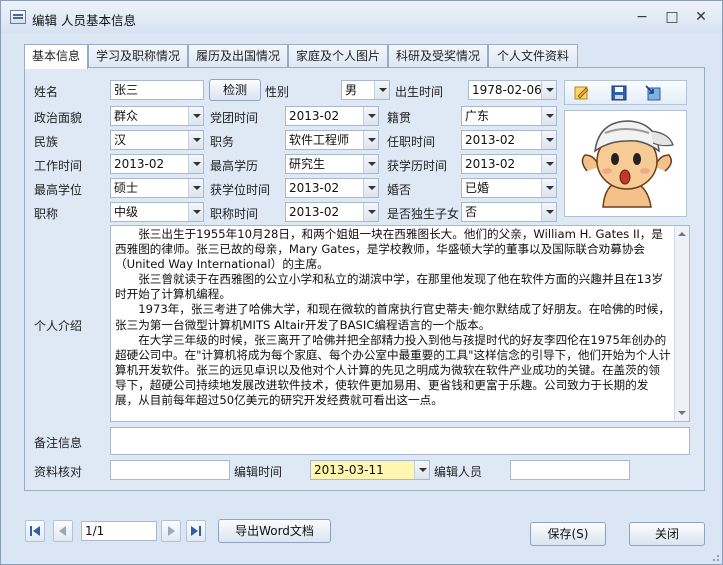 The height and width of the screenshot is (565, 723). Describe the element at coordinates (568, 534) in the screenshot. I see `save-button: 保存(S)` at that location.